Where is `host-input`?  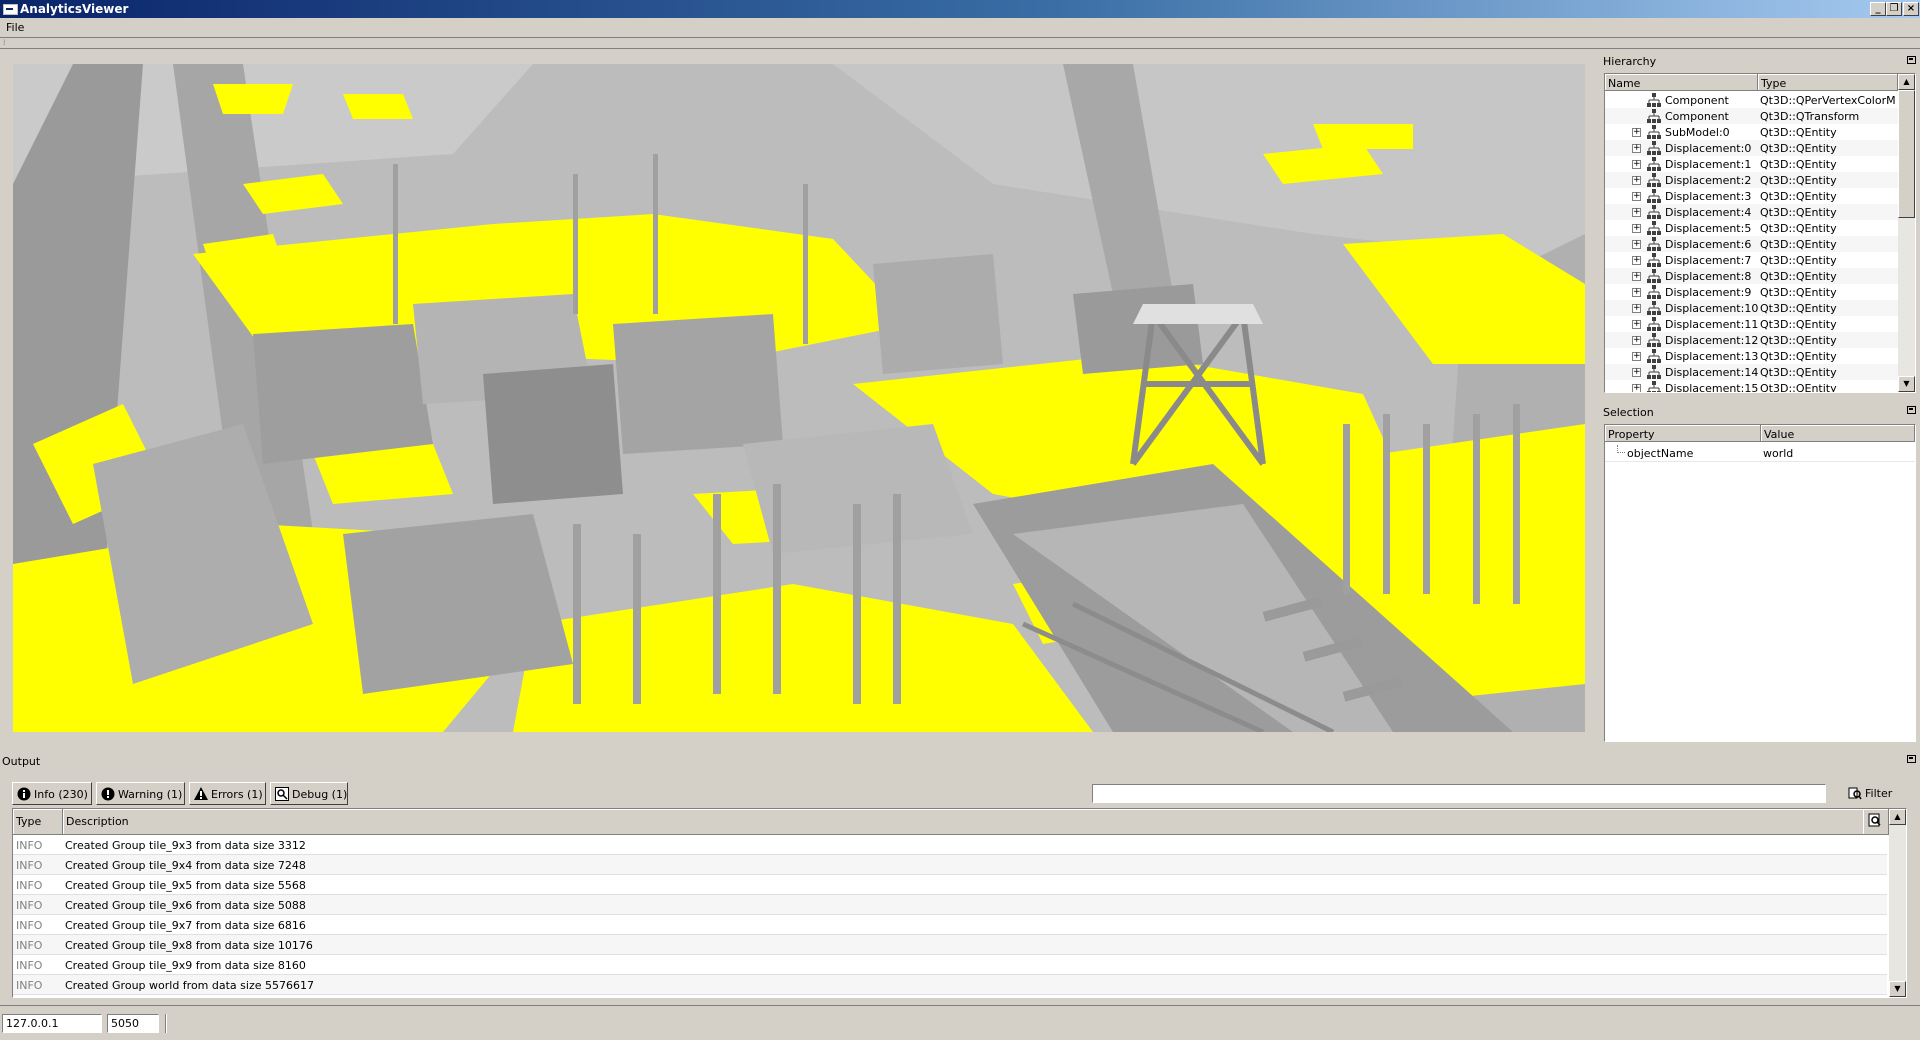 host-input is located at coordinates (52, 1023).